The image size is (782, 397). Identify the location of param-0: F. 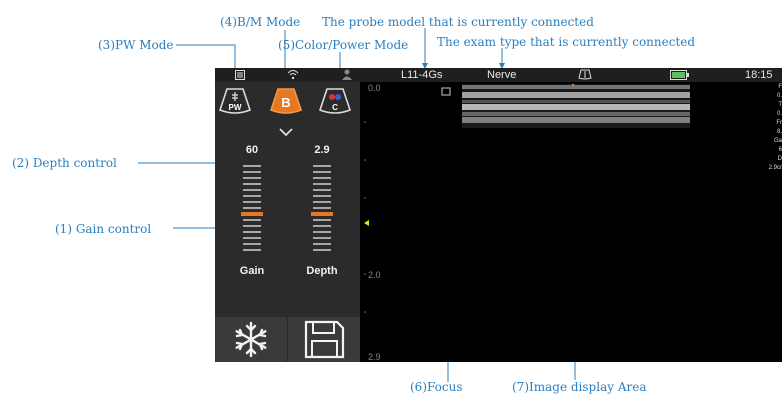
(780, 87).